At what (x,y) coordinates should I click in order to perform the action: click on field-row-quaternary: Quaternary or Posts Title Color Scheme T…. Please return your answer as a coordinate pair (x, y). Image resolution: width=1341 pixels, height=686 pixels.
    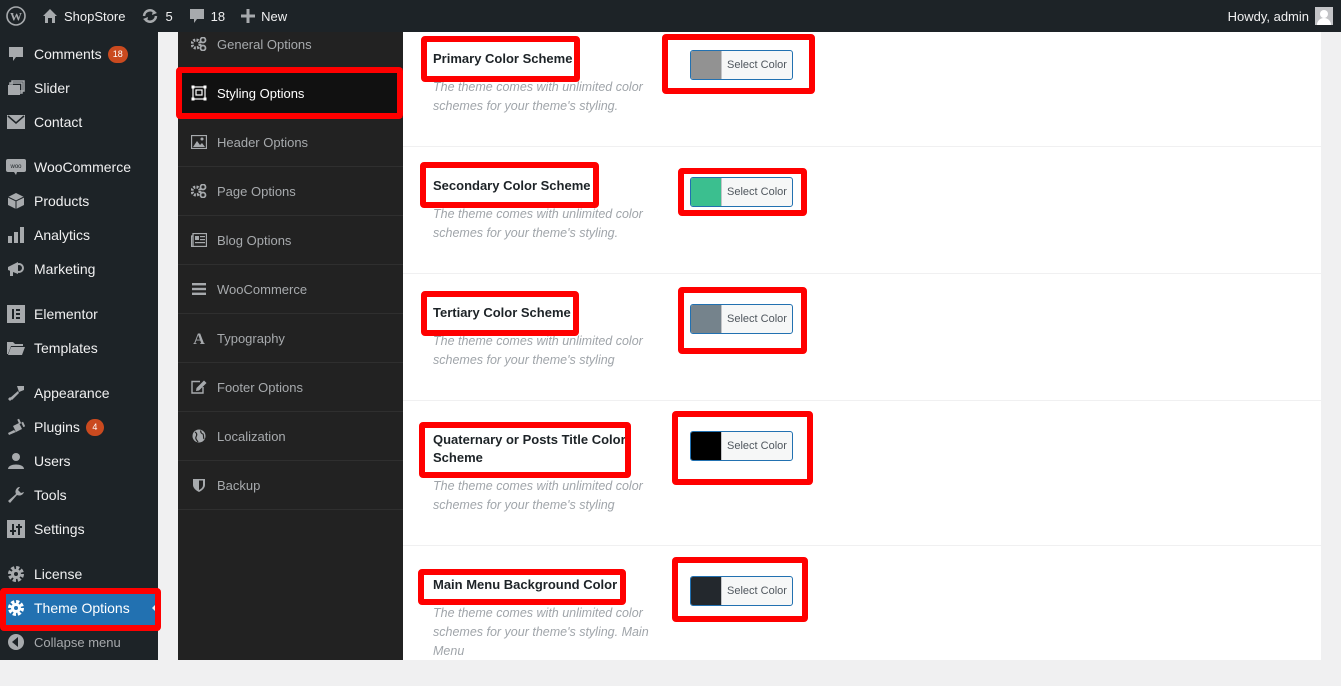
    Looking at the image, I should click on (862, 473).